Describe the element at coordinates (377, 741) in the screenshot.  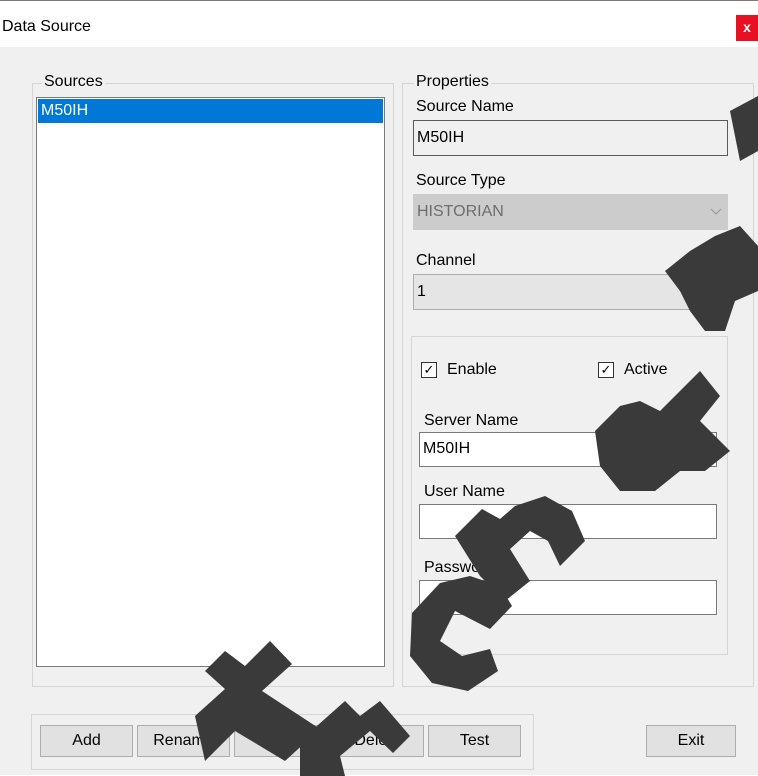
I see `delete-button: Delete` at that location.